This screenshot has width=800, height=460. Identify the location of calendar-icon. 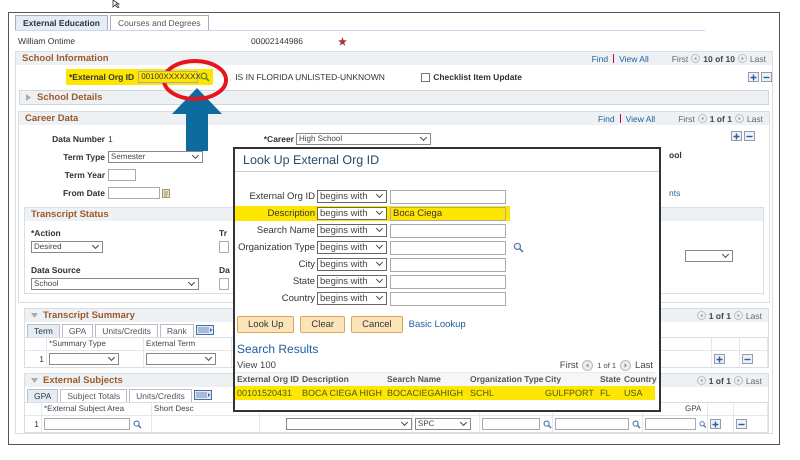
(166, 193).